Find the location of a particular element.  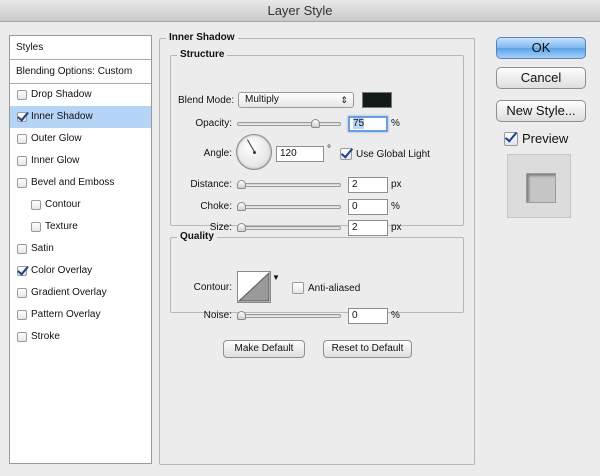

style-item-label: Pattern Overlay is located at coordinates (66, 314).